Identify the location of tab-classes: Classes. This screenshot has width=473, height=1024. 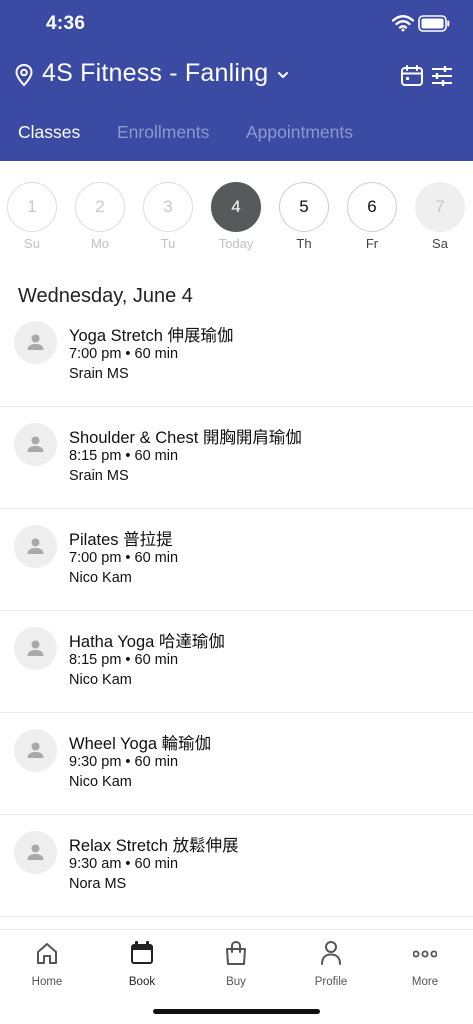
(49, 132).